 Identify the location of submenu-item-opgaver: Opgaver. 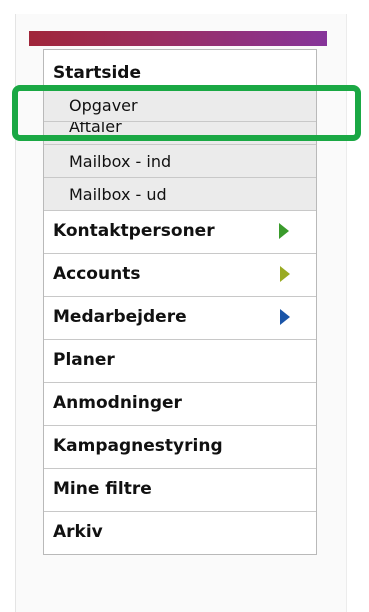
(180, 105).